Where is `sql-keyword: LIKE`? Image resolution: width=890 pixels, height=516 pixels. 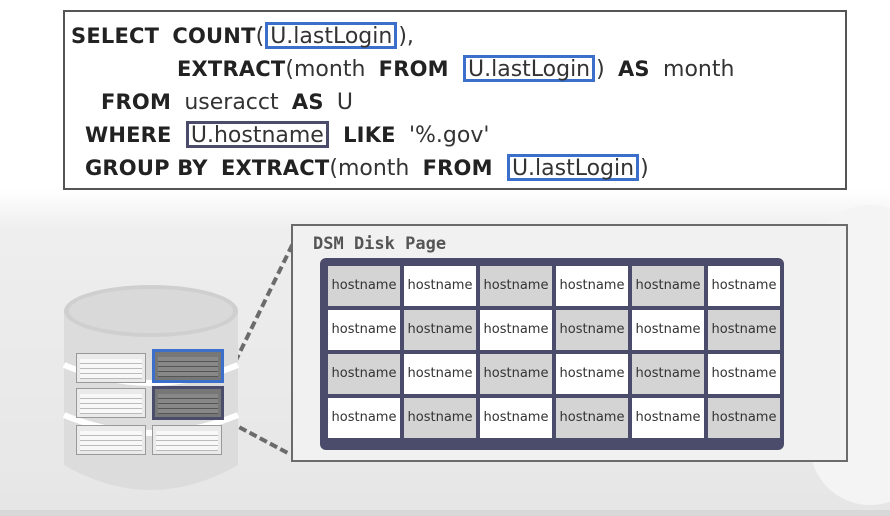 sql-keyword: LIKE is located at coordinates (369, 135).